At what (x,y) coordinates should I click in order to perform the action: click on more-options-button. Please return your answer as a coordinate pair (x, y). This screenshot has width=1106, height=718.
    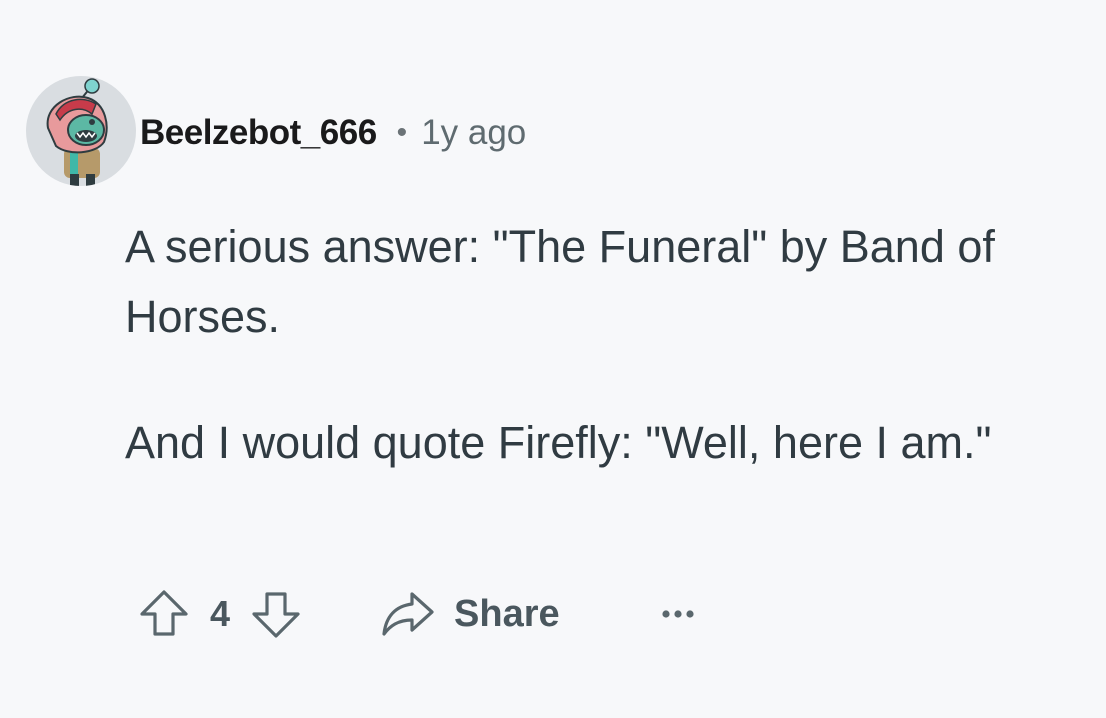
    Looking at the image, I should click on (678, 614).